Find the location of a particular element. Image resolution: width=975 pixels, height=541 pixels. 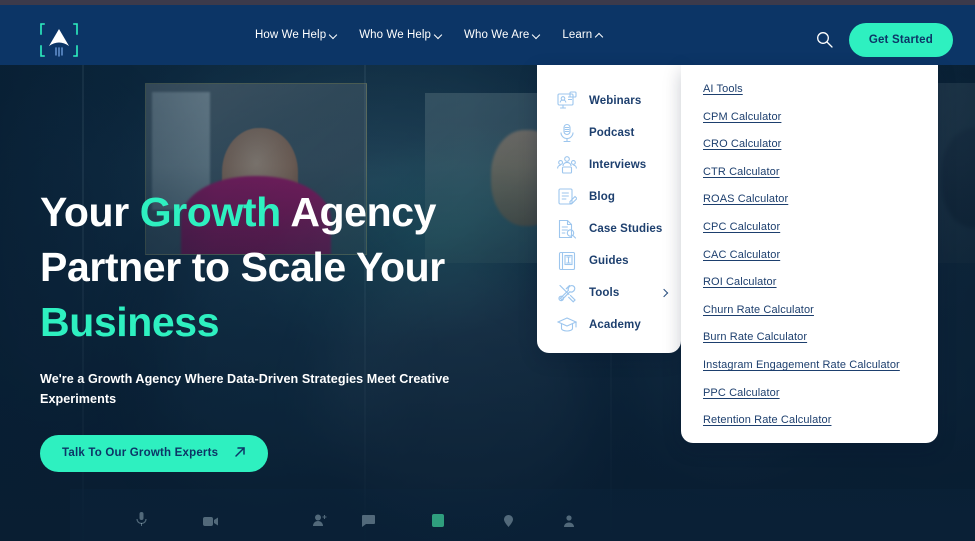

submenu-link-retention-rate-calculator: Retention Rate Calculator is located at coordinates (767, 420).